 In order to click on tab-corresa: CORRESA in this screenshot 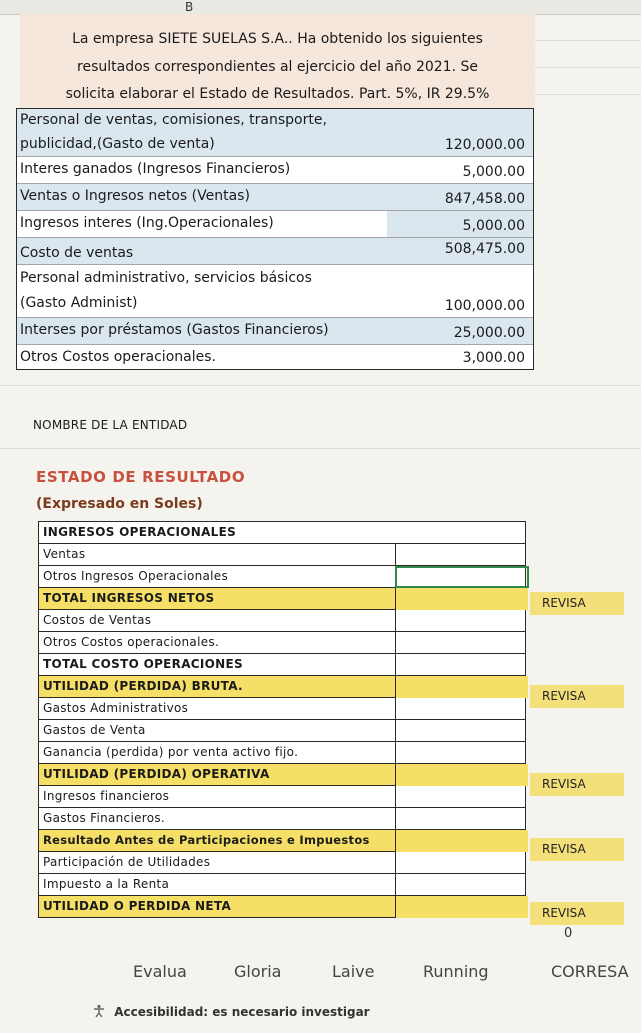, I will do `click(590, 971)`.